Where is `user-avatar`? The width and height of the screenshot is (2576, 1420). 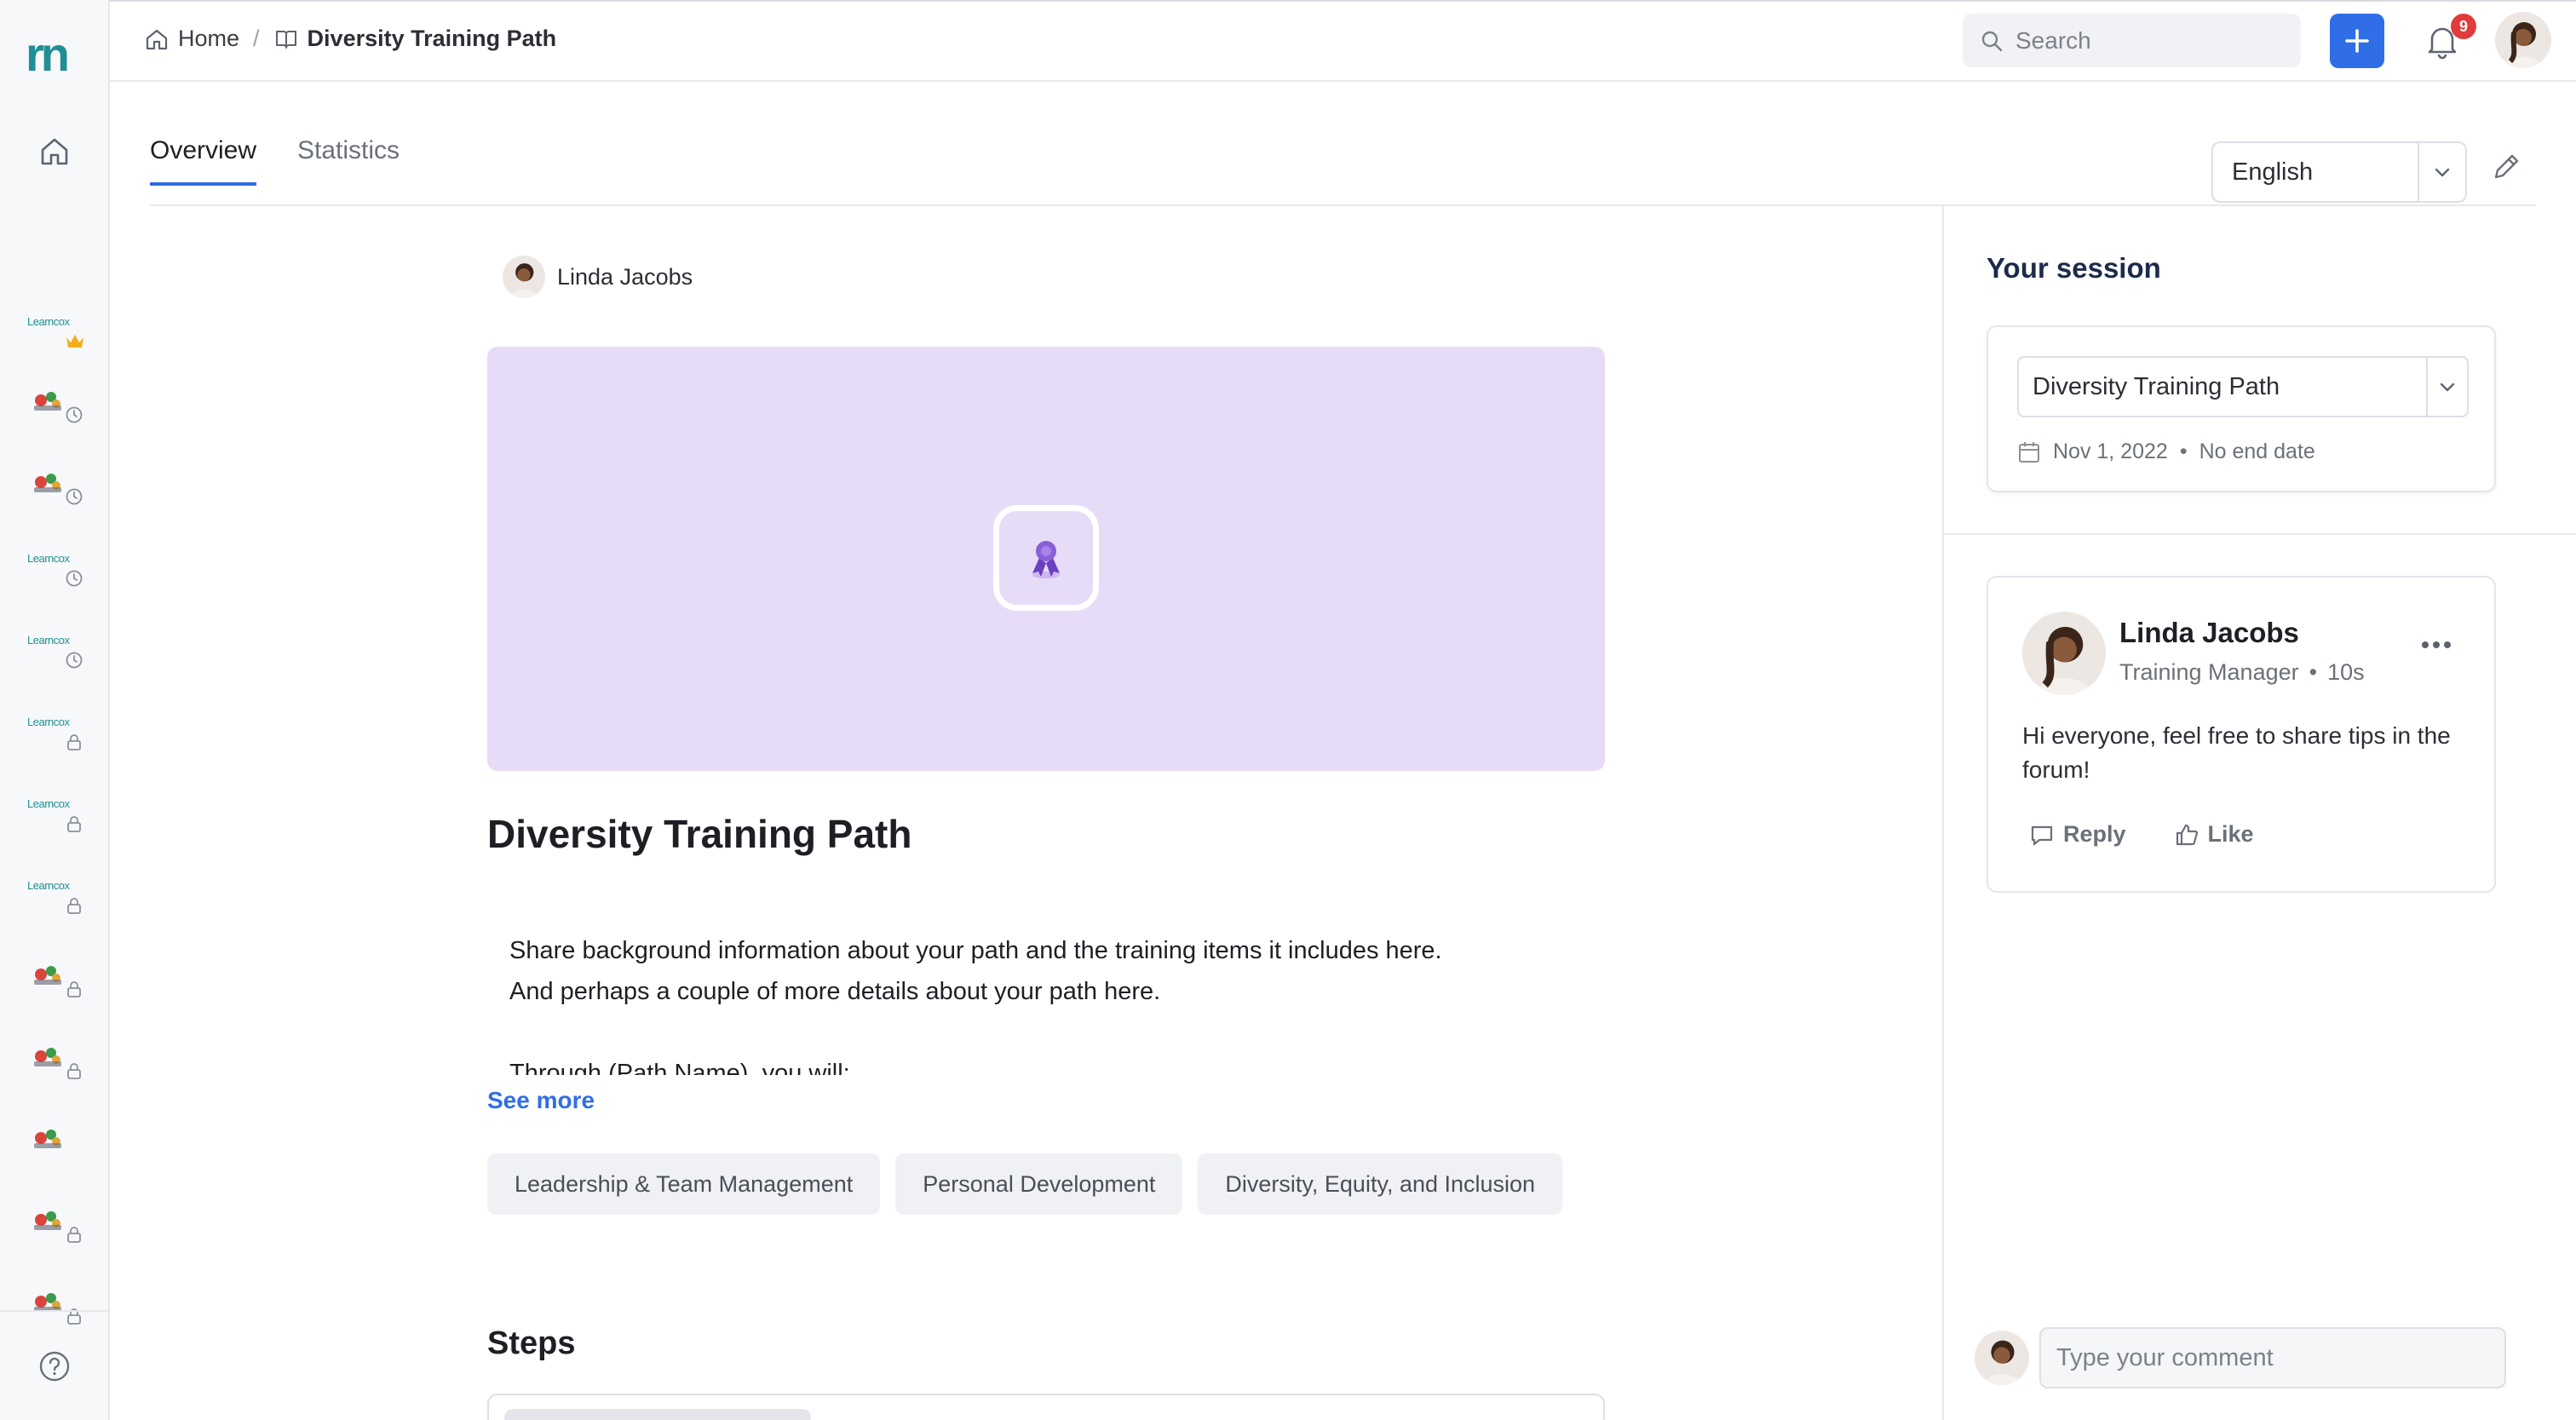 user-avatar is located at coordinates (2523, 40).